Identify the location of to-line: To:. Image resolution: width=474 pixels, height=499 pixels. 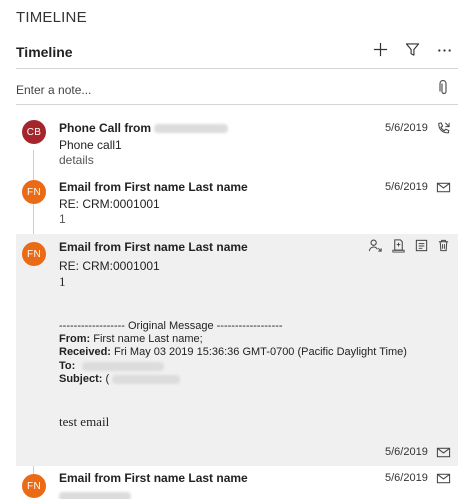
(112, 366).